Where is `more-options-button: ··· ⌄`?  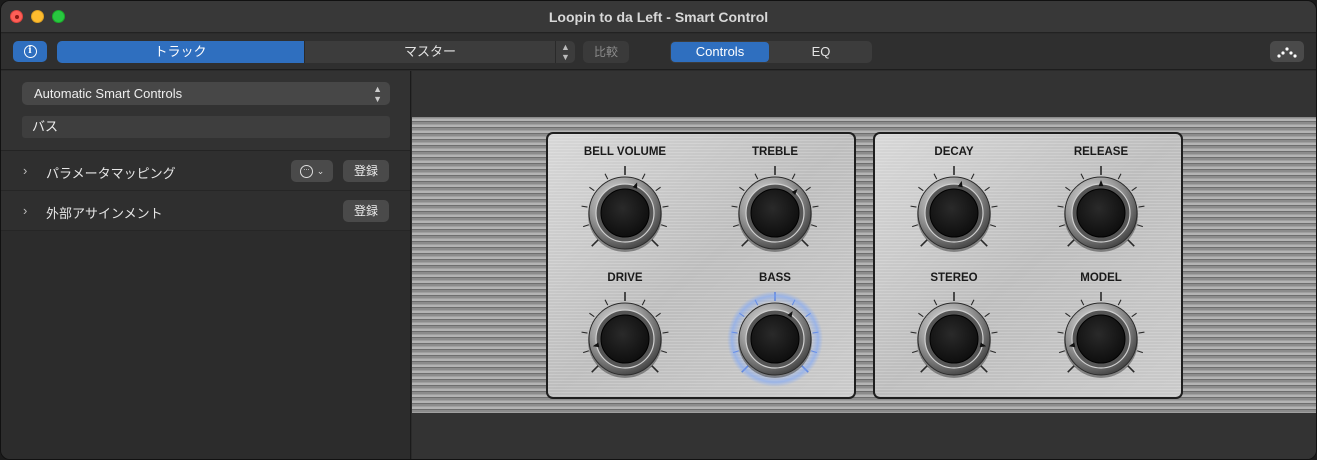 more-options-button: ··· ⌄ is located at coordinates (312, 171).